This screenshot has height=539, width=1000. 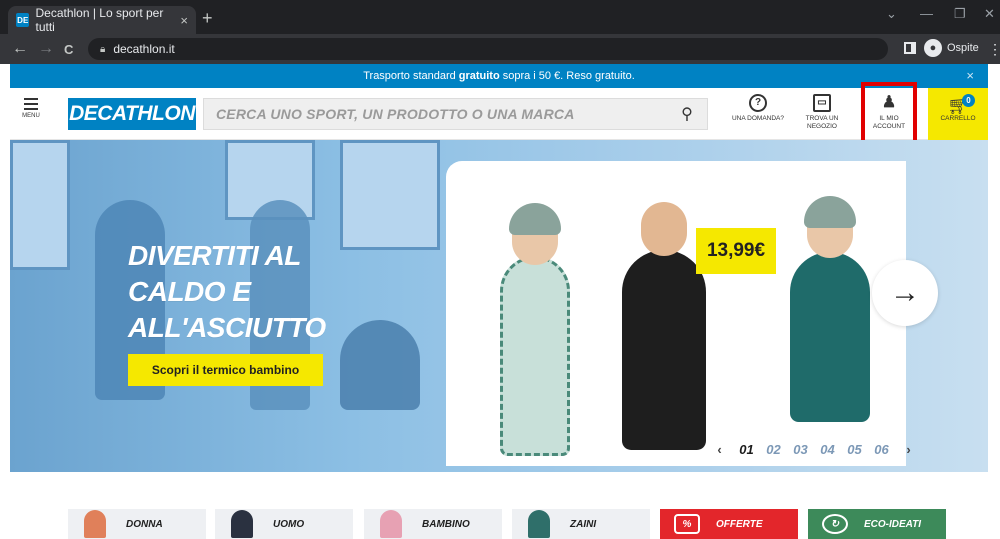 I want to click on profile-button: ● Ospite, so click(x=951, y=48).